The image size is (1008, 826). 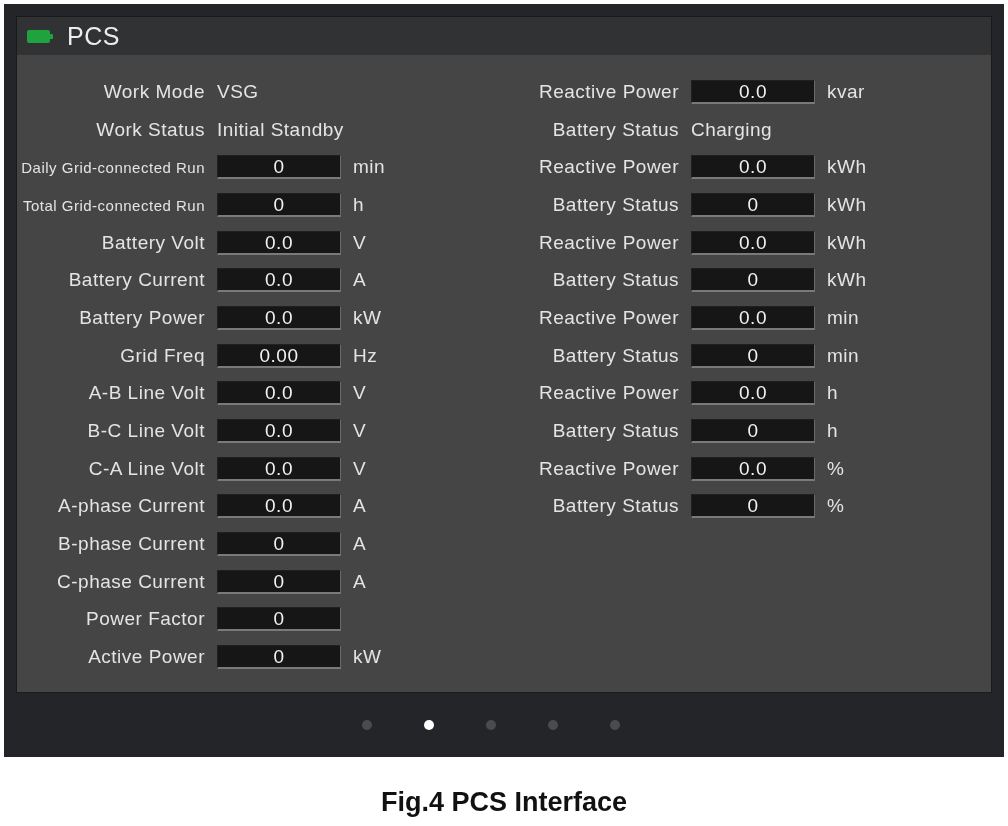 I want to click on field-label: B-C Line Volt, so click(x=146, y=431).